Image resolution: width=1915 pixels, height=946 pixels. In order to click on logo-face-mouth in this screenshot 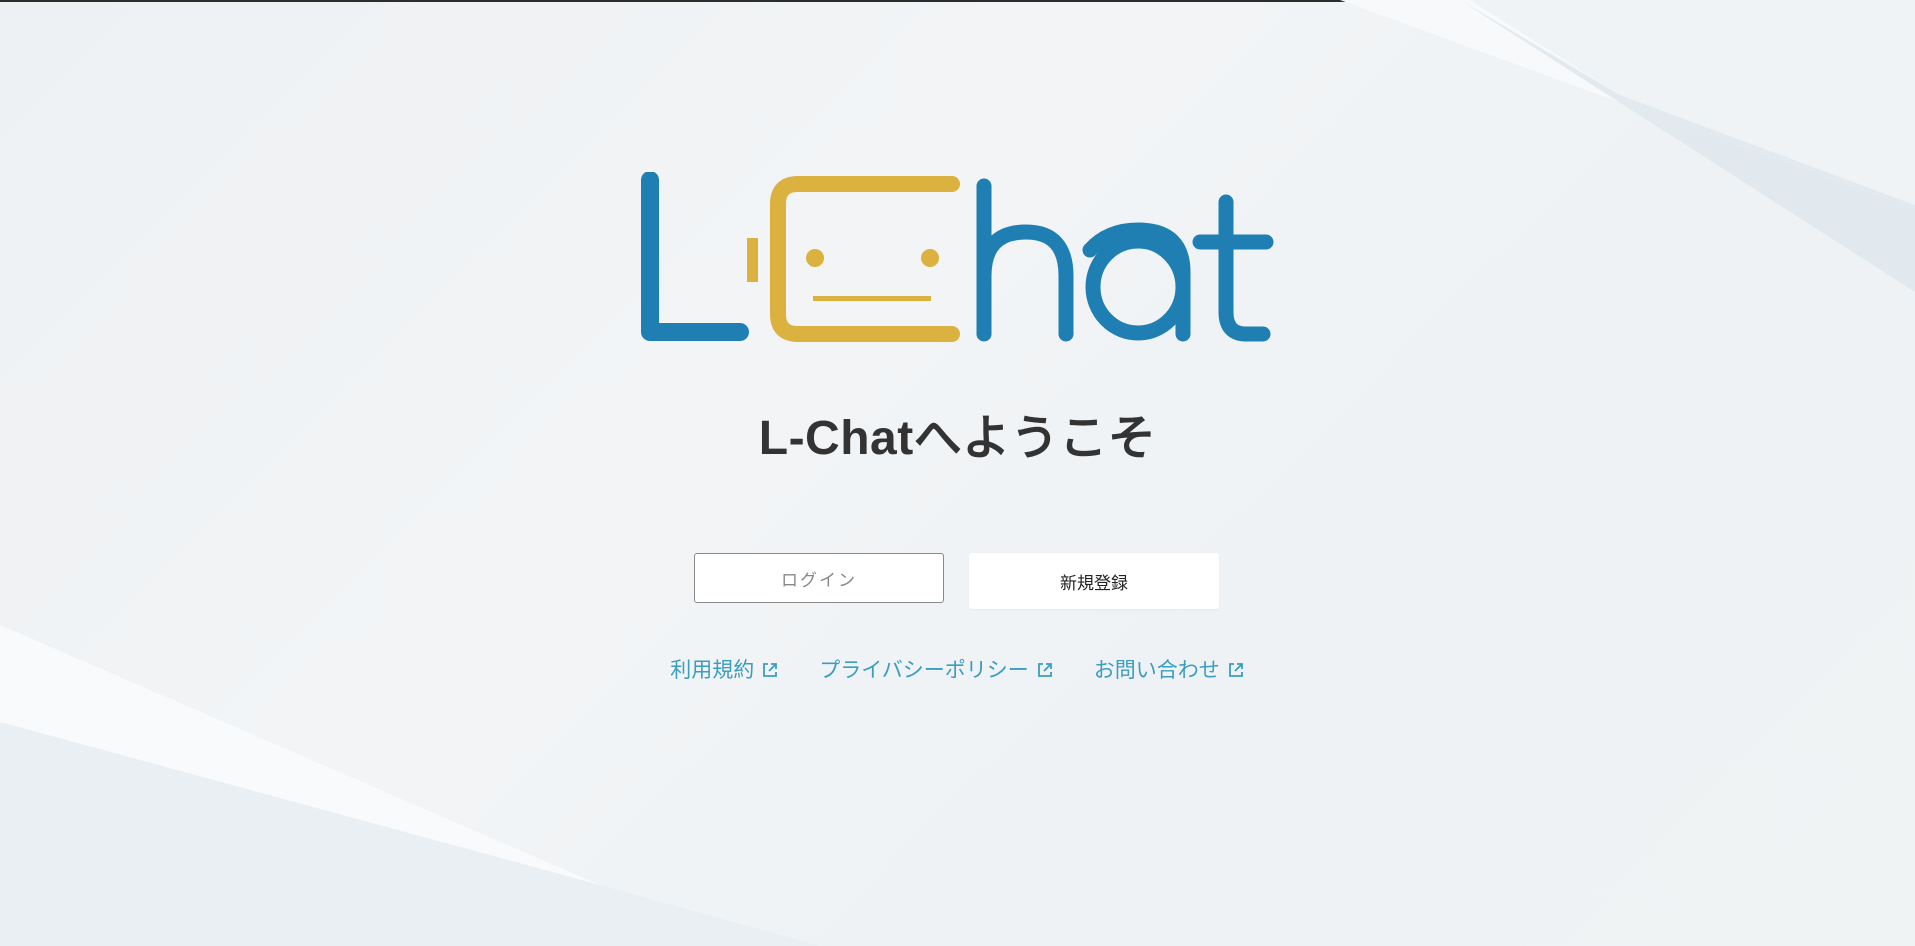, I will do `click(872, 298)`.